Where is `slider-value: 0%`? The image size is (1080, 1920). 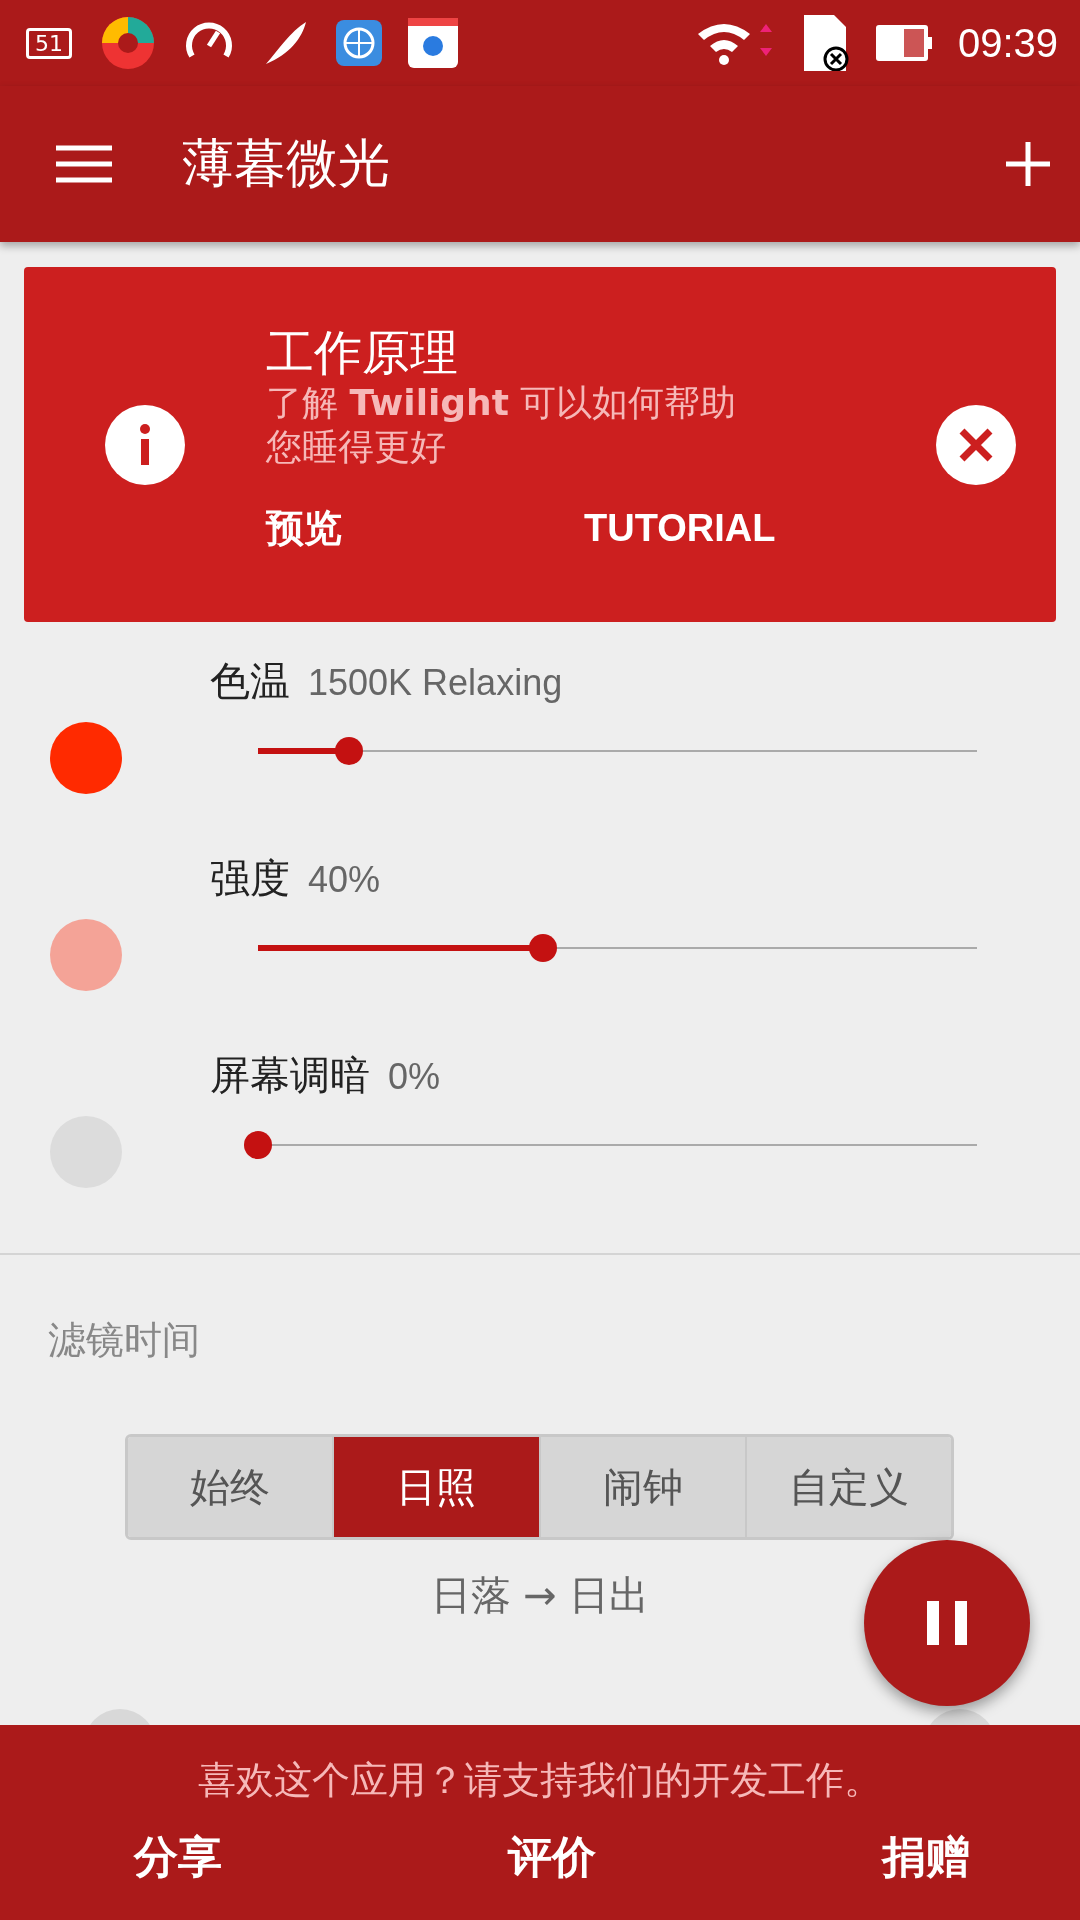 slider-value: 0% is located at coordinates (414, 1077).